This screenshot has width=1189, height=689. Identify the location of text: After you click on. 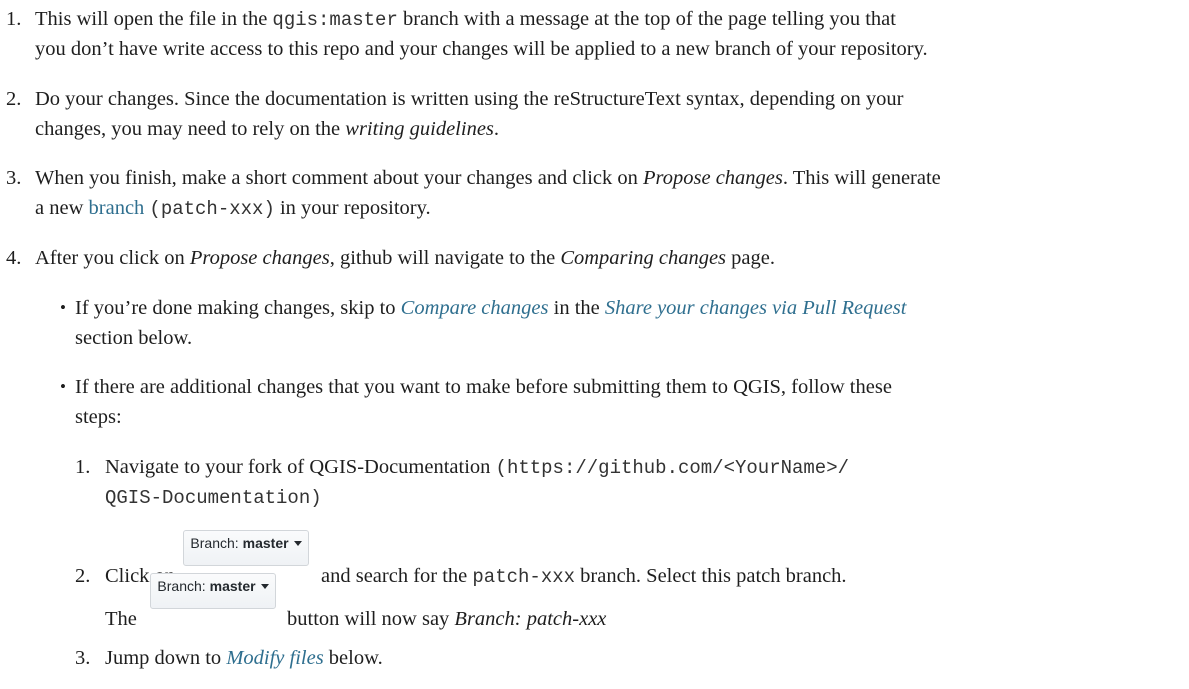
(112, 258).